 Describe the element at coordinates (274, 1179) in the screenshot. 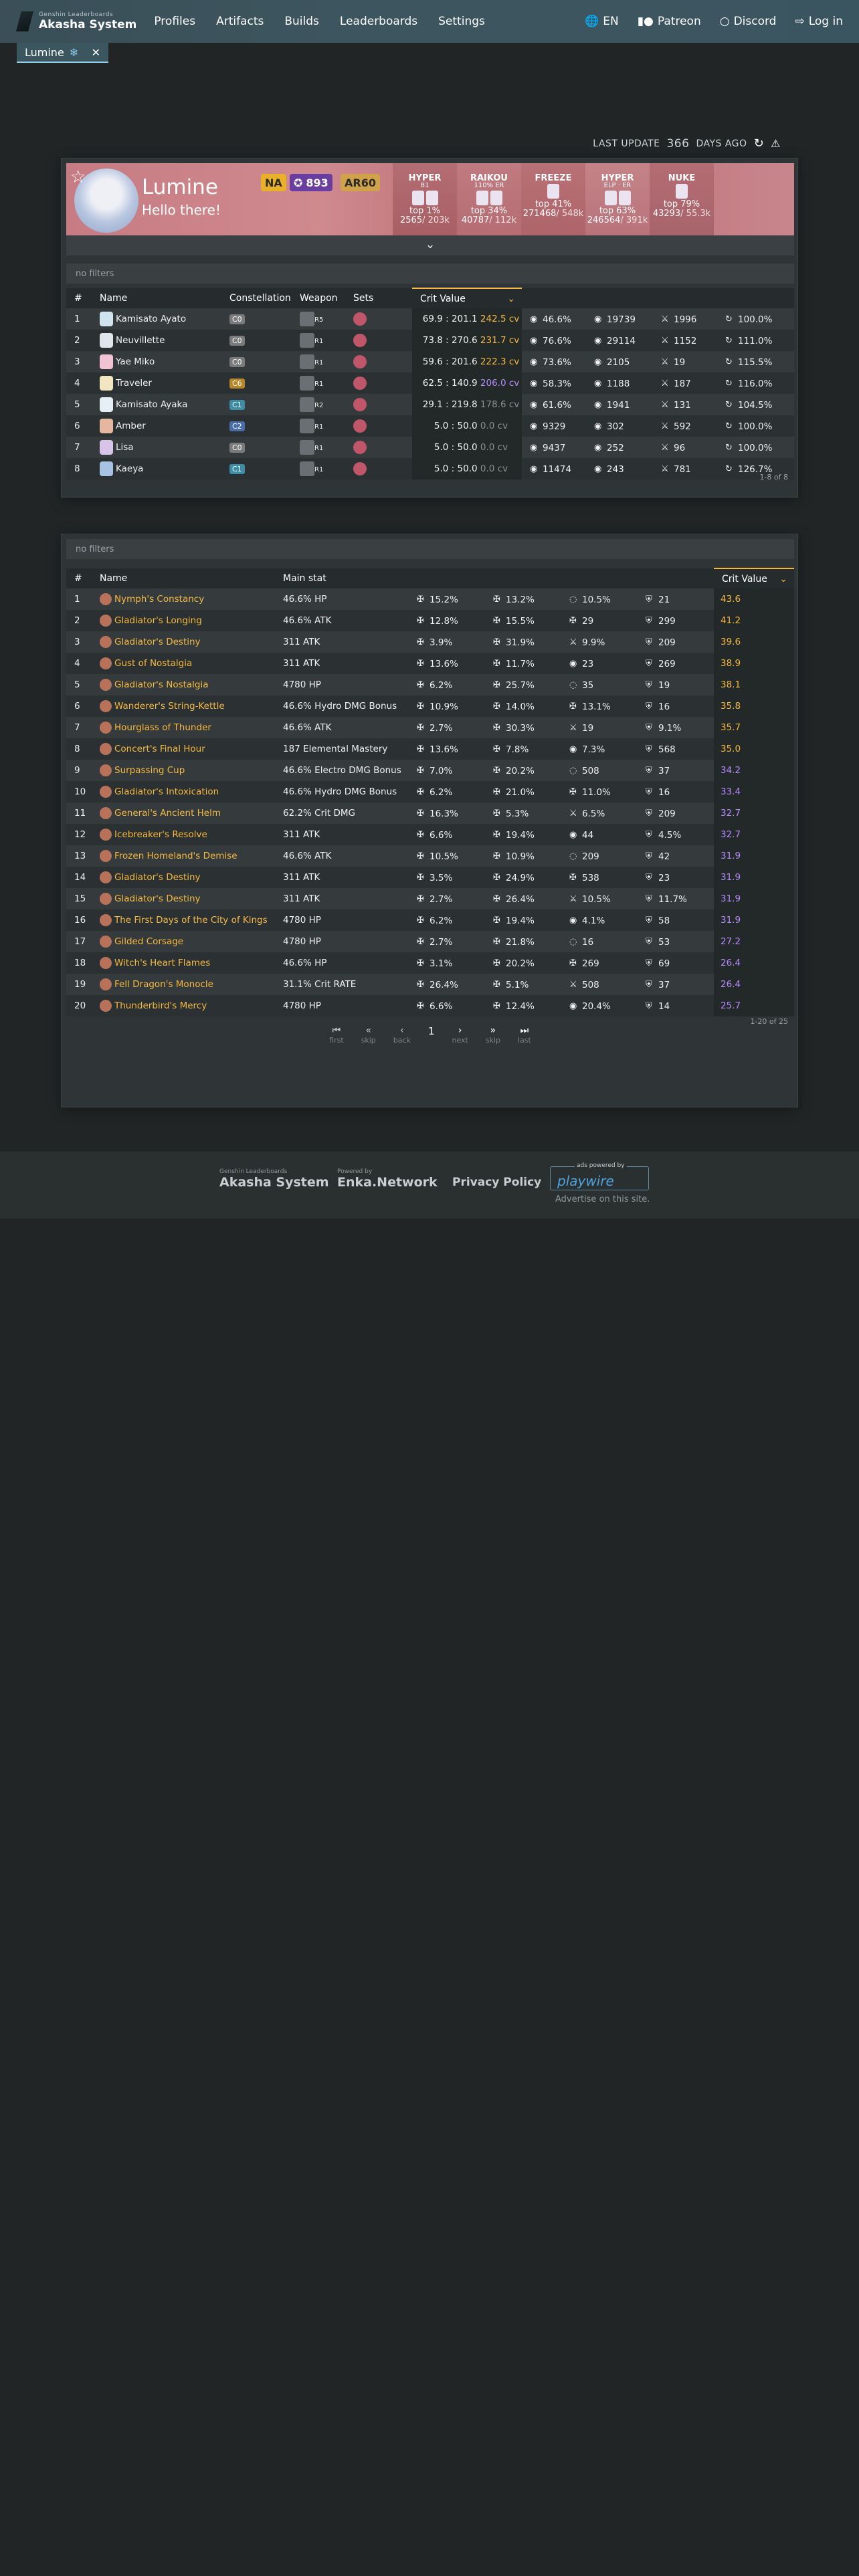

I see `footer-akasha-link: Genshin Leaderboards Akasha System` at that location.